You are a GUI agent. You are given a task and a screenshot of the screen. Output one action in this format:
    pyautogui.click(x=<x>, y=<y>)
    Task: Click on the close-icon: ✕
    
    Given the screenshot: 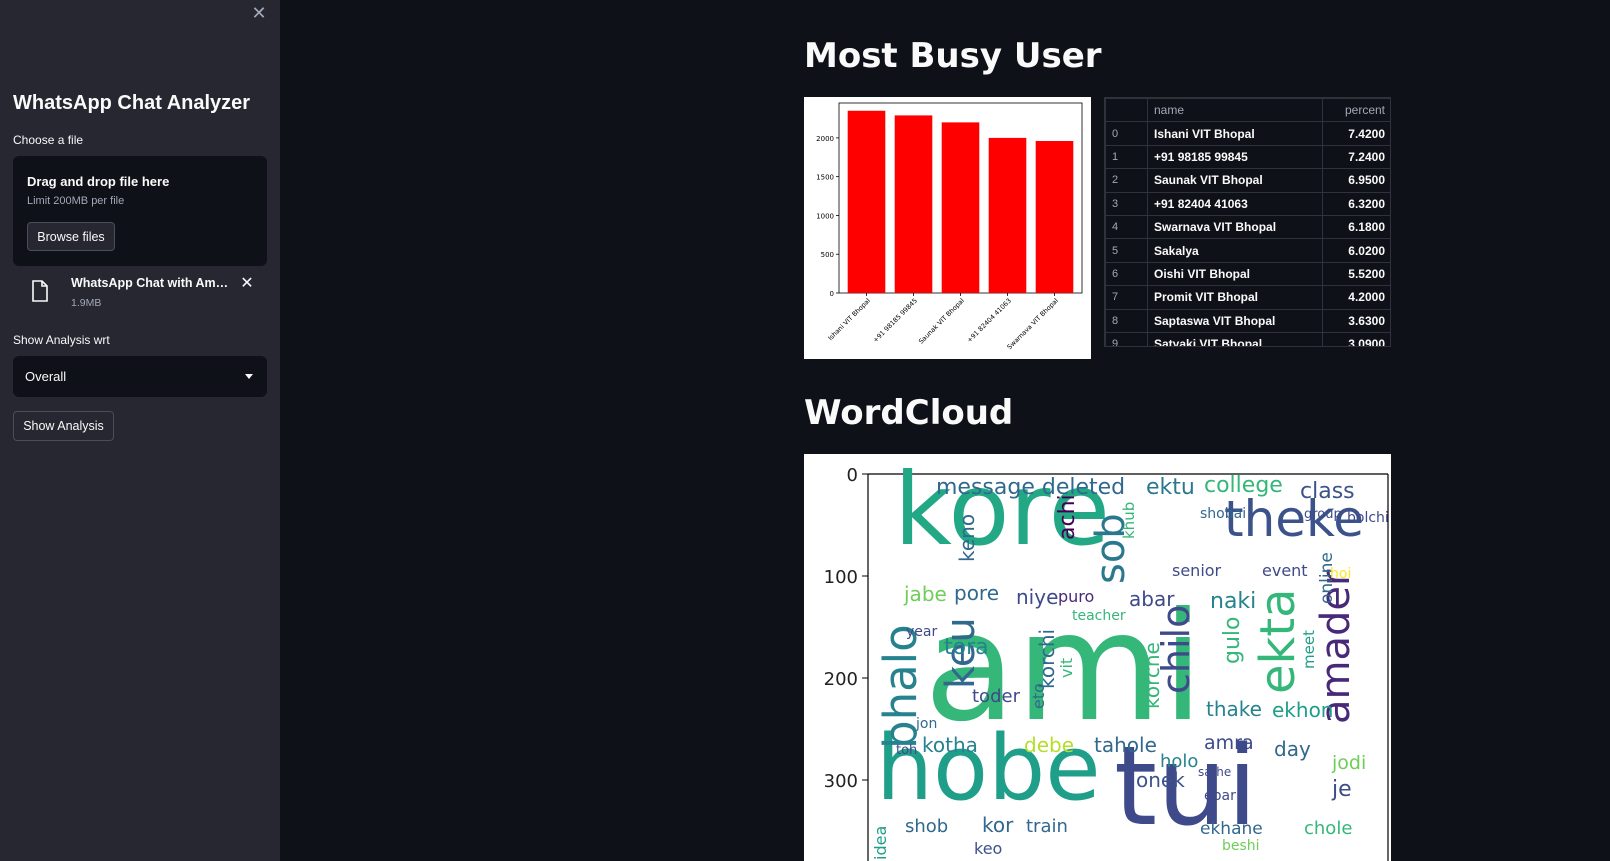 What is the action you would take?
    pyautogui.click(x=259, y=13)
    